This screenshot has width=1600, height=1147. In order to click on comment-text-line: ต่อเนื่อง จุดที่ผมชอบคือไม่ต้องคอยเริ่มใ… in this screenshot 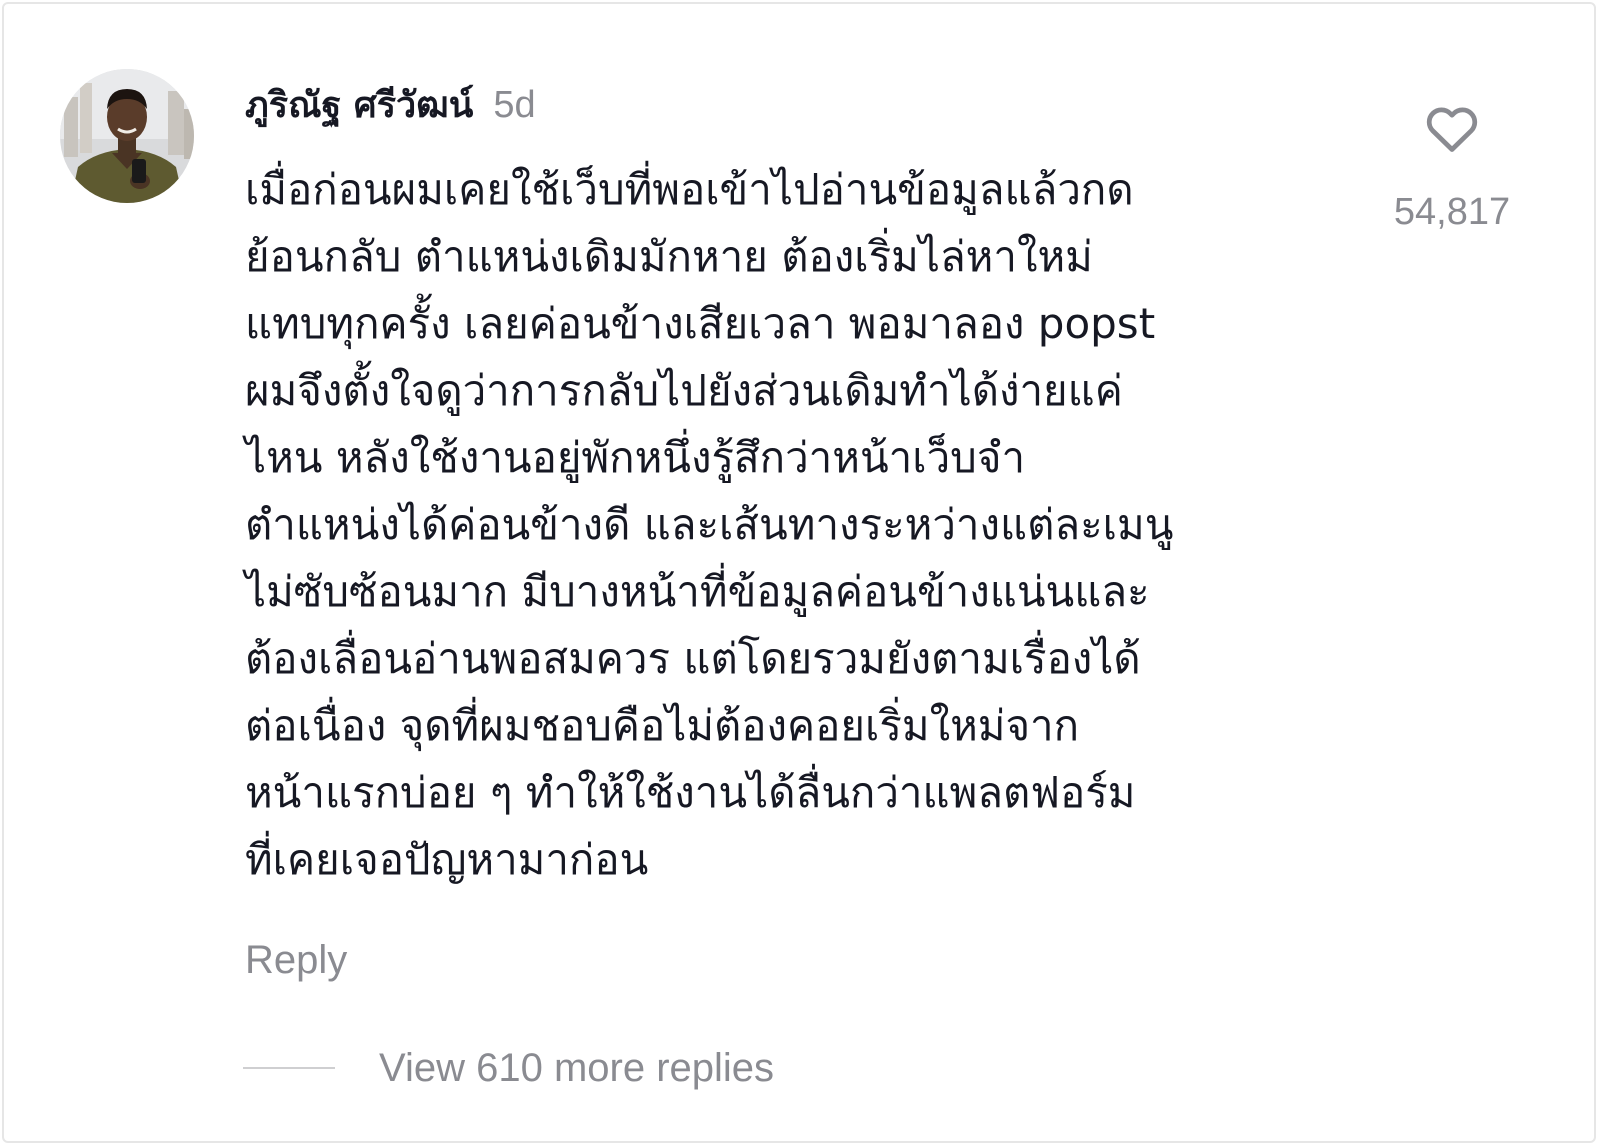, I will do `click(662, 725)`.